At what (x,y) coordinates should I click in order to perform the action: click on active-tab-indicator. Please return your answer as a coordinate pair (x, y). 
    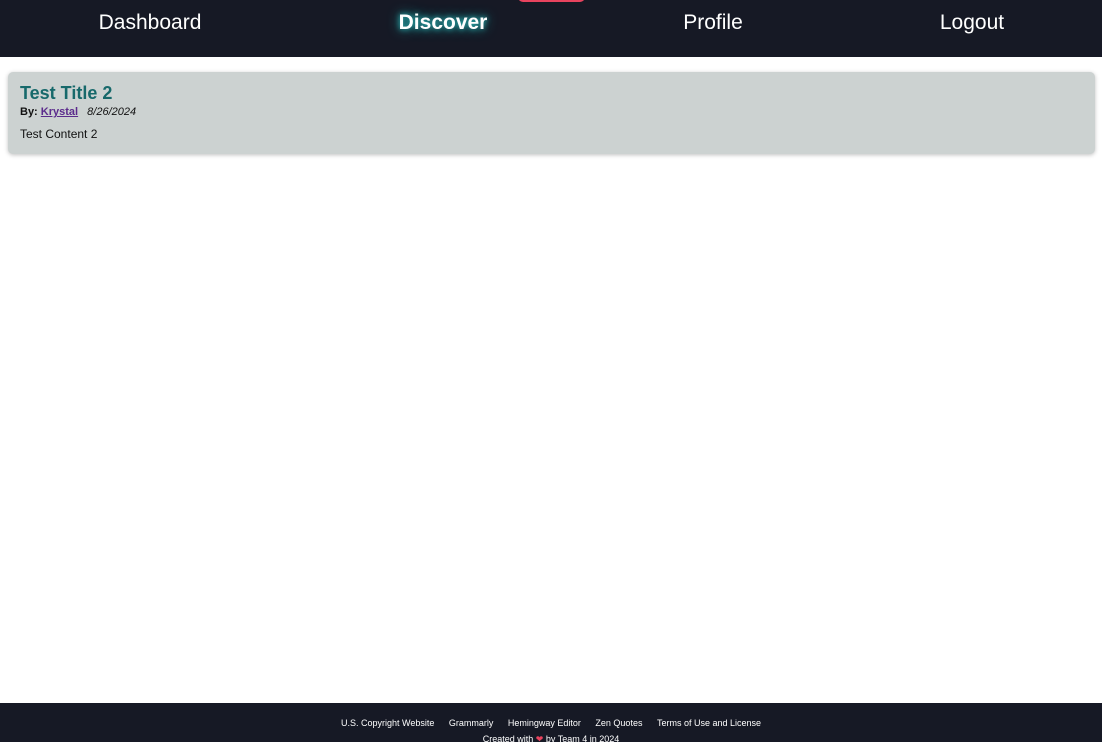
    Looking at the image, I should click on (551, 1).